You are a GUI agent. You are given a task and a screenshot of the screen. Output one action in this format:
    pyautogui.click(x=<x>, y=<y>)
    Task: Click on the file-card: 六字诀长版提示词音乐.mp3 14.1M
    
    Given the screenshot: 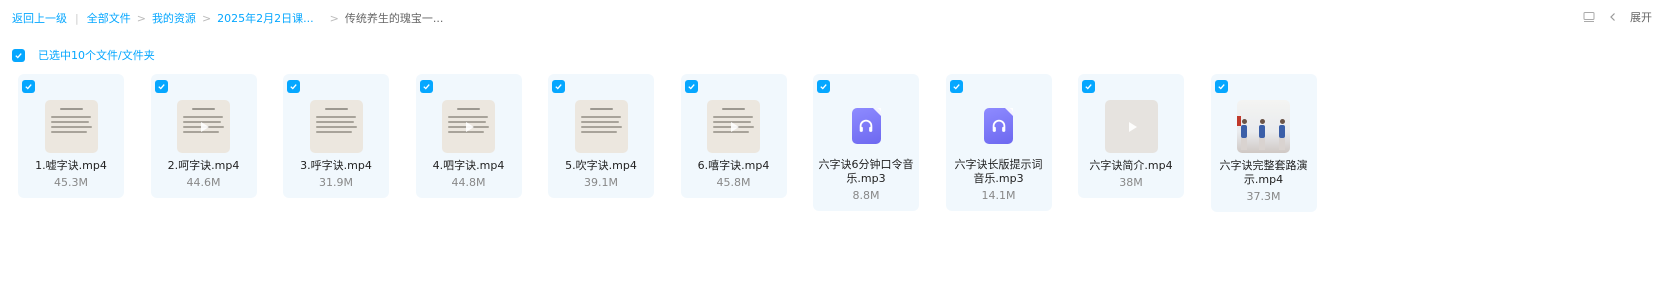 What is the action you would take?
    pyautogui.click(x=999, y=142)
    